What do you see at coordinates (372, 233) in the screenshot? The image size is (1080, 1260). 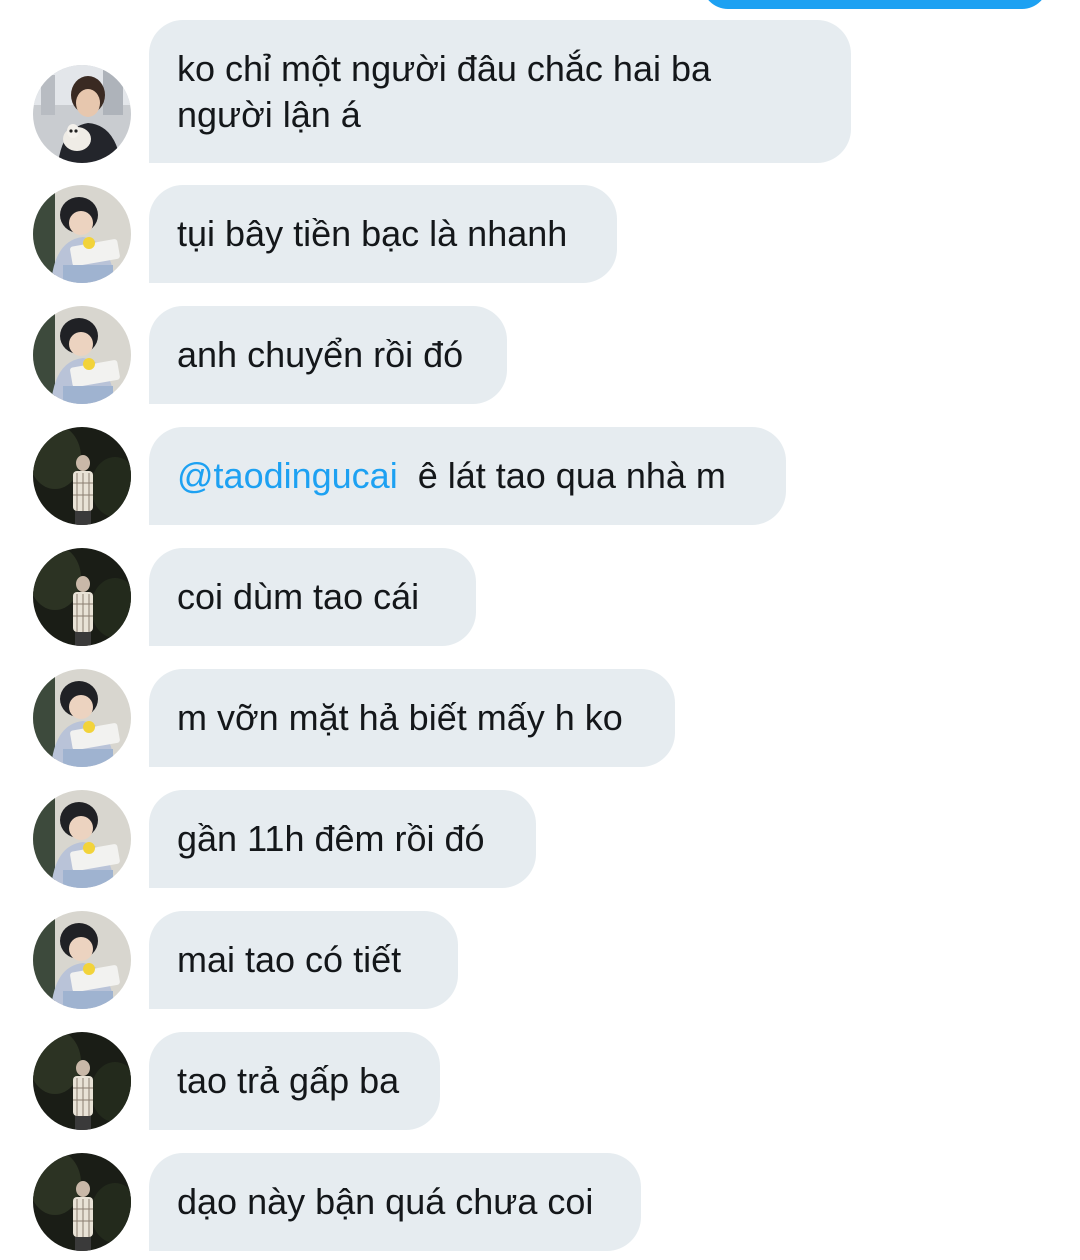 I see `message-text: tụi bây tiền bạc là nhanh` at bounding box center [372, 233].